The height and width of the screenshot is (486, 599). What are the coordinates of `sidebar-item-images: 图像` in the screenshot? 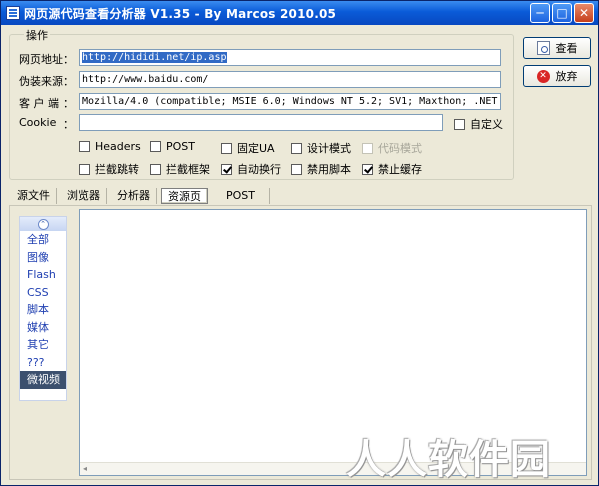 It's located at (43, 258).